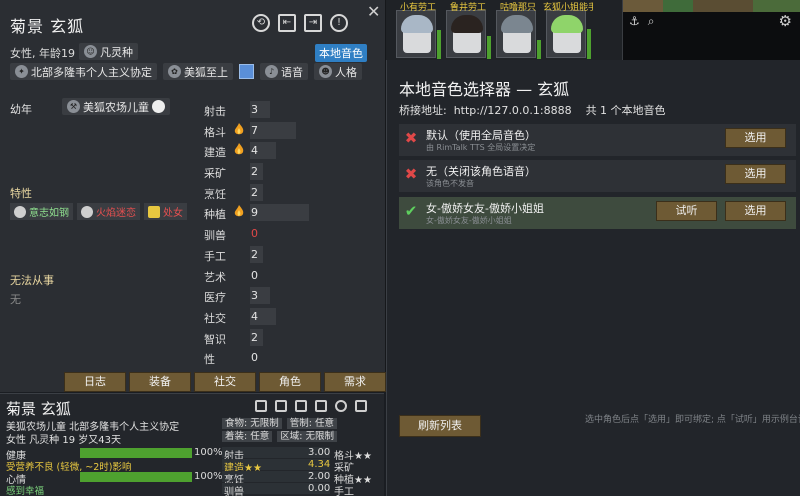 The height and width of the screenshot is (496, 800). What do you see at coordinates (113, 478) in the screenshot?
I see `need-row: 心情 100%` at bounding box center [113, 478].